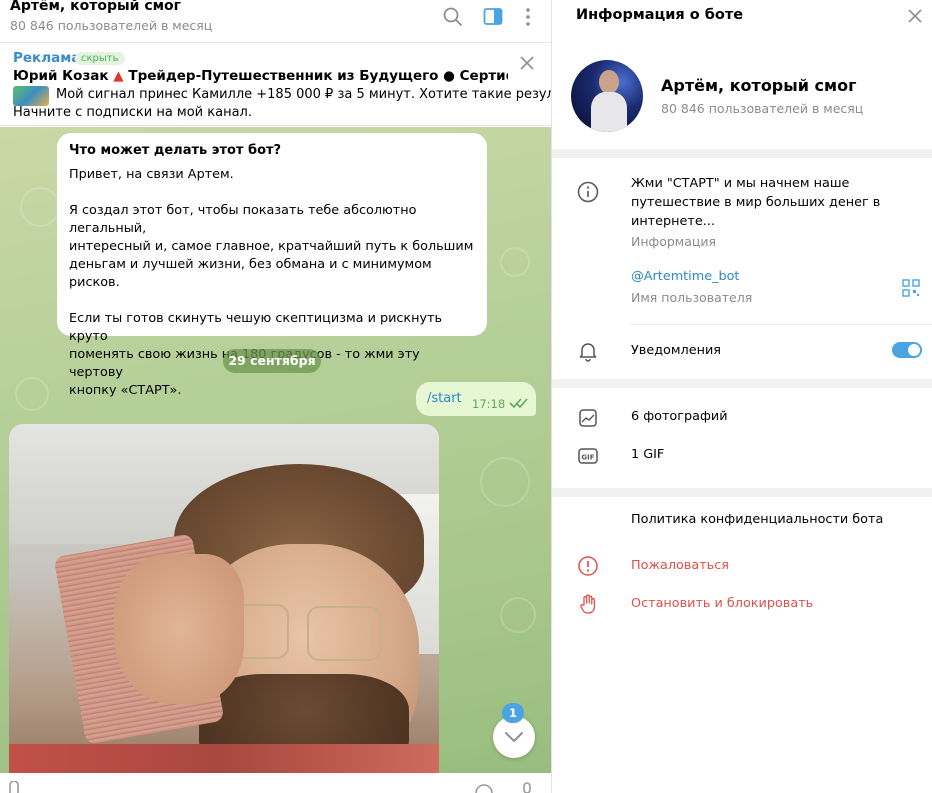 The width and height of the screenshot is (932, 793). What do you see at coordinates (151, 174) in the screenshot?
I see `message-paragraph: Привет, на связи Артем.` at bounding box center [151, 174].